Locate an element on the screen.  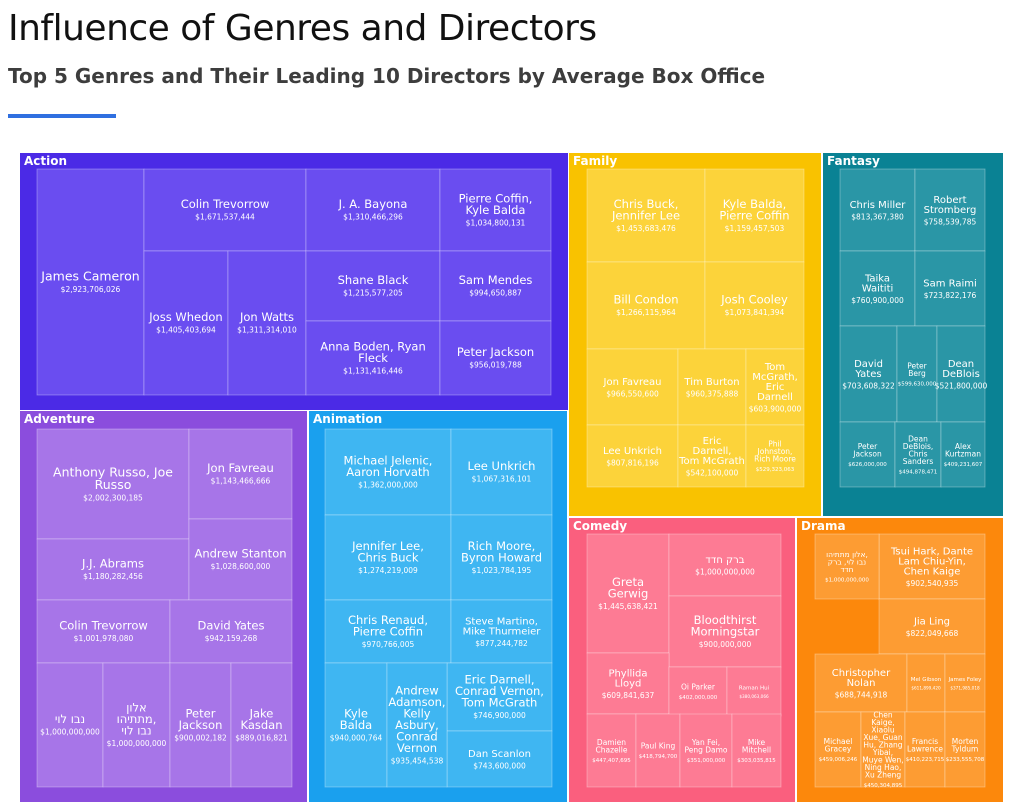
director-tile: Robert Stromberg$758,539,785 is located at coordinates (950, 210).